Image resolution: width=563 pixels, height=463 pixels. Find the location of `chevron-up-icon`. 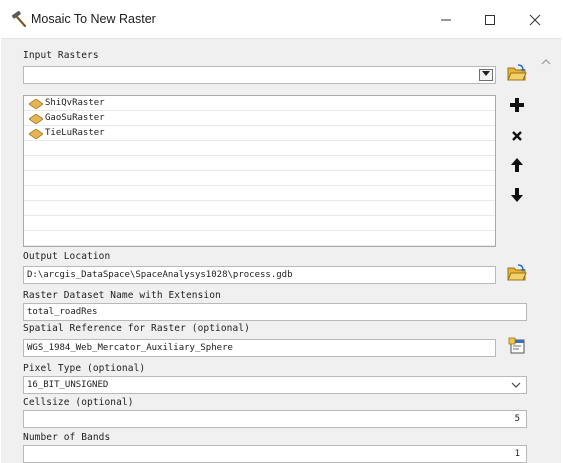

chevron-up-icon is located at coordinates (546, 58).